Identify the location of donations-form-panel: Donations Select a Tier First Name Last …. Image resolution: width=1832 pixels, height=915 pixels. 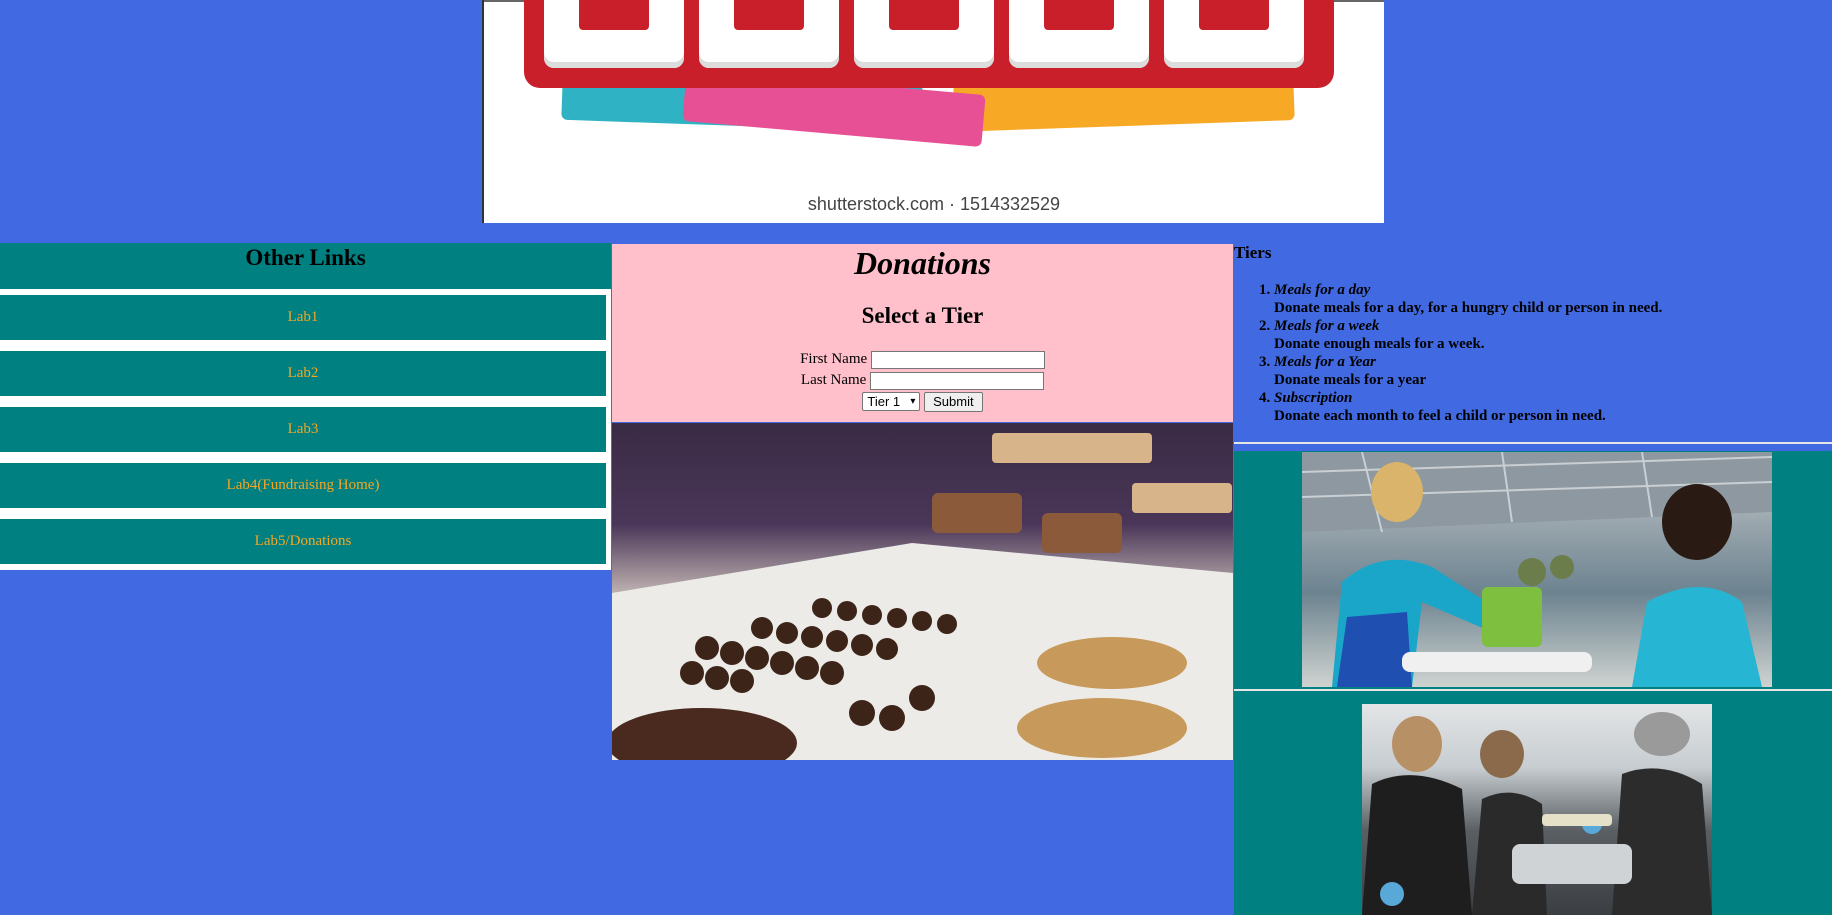
(922, 333).